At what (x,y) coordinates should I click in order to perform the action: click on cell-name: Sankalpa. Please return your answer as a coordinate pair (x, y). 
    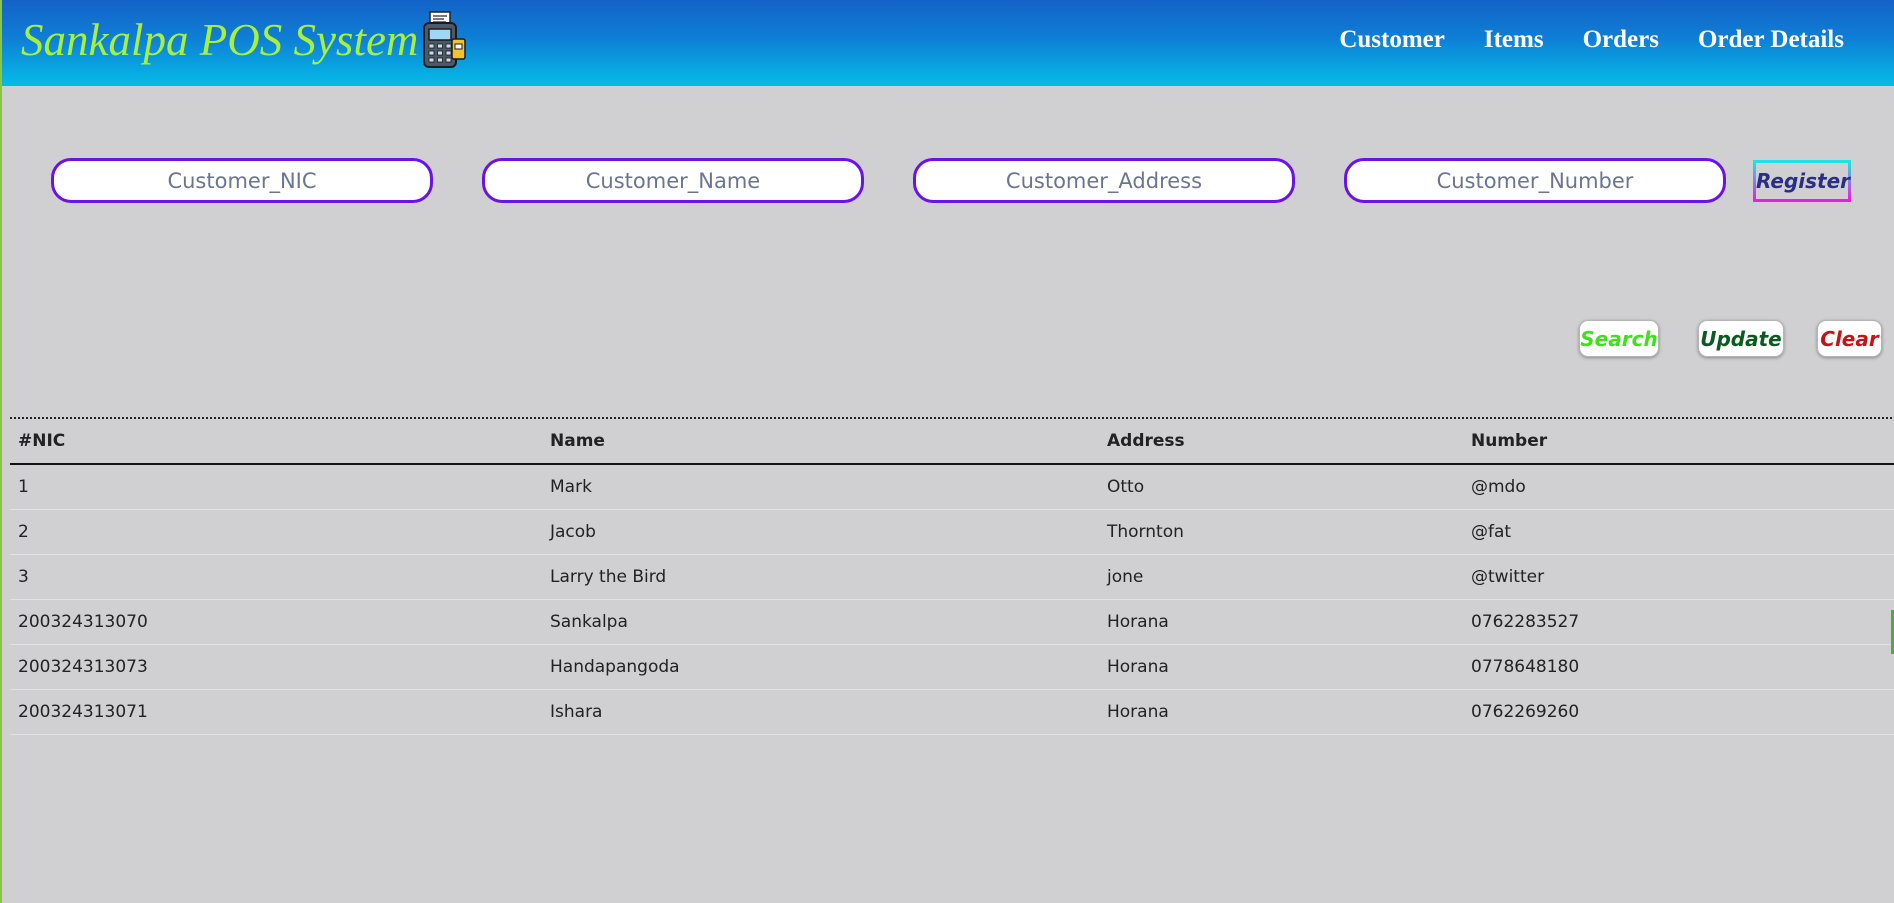
    Looking at the image, I should click on (820, 622).